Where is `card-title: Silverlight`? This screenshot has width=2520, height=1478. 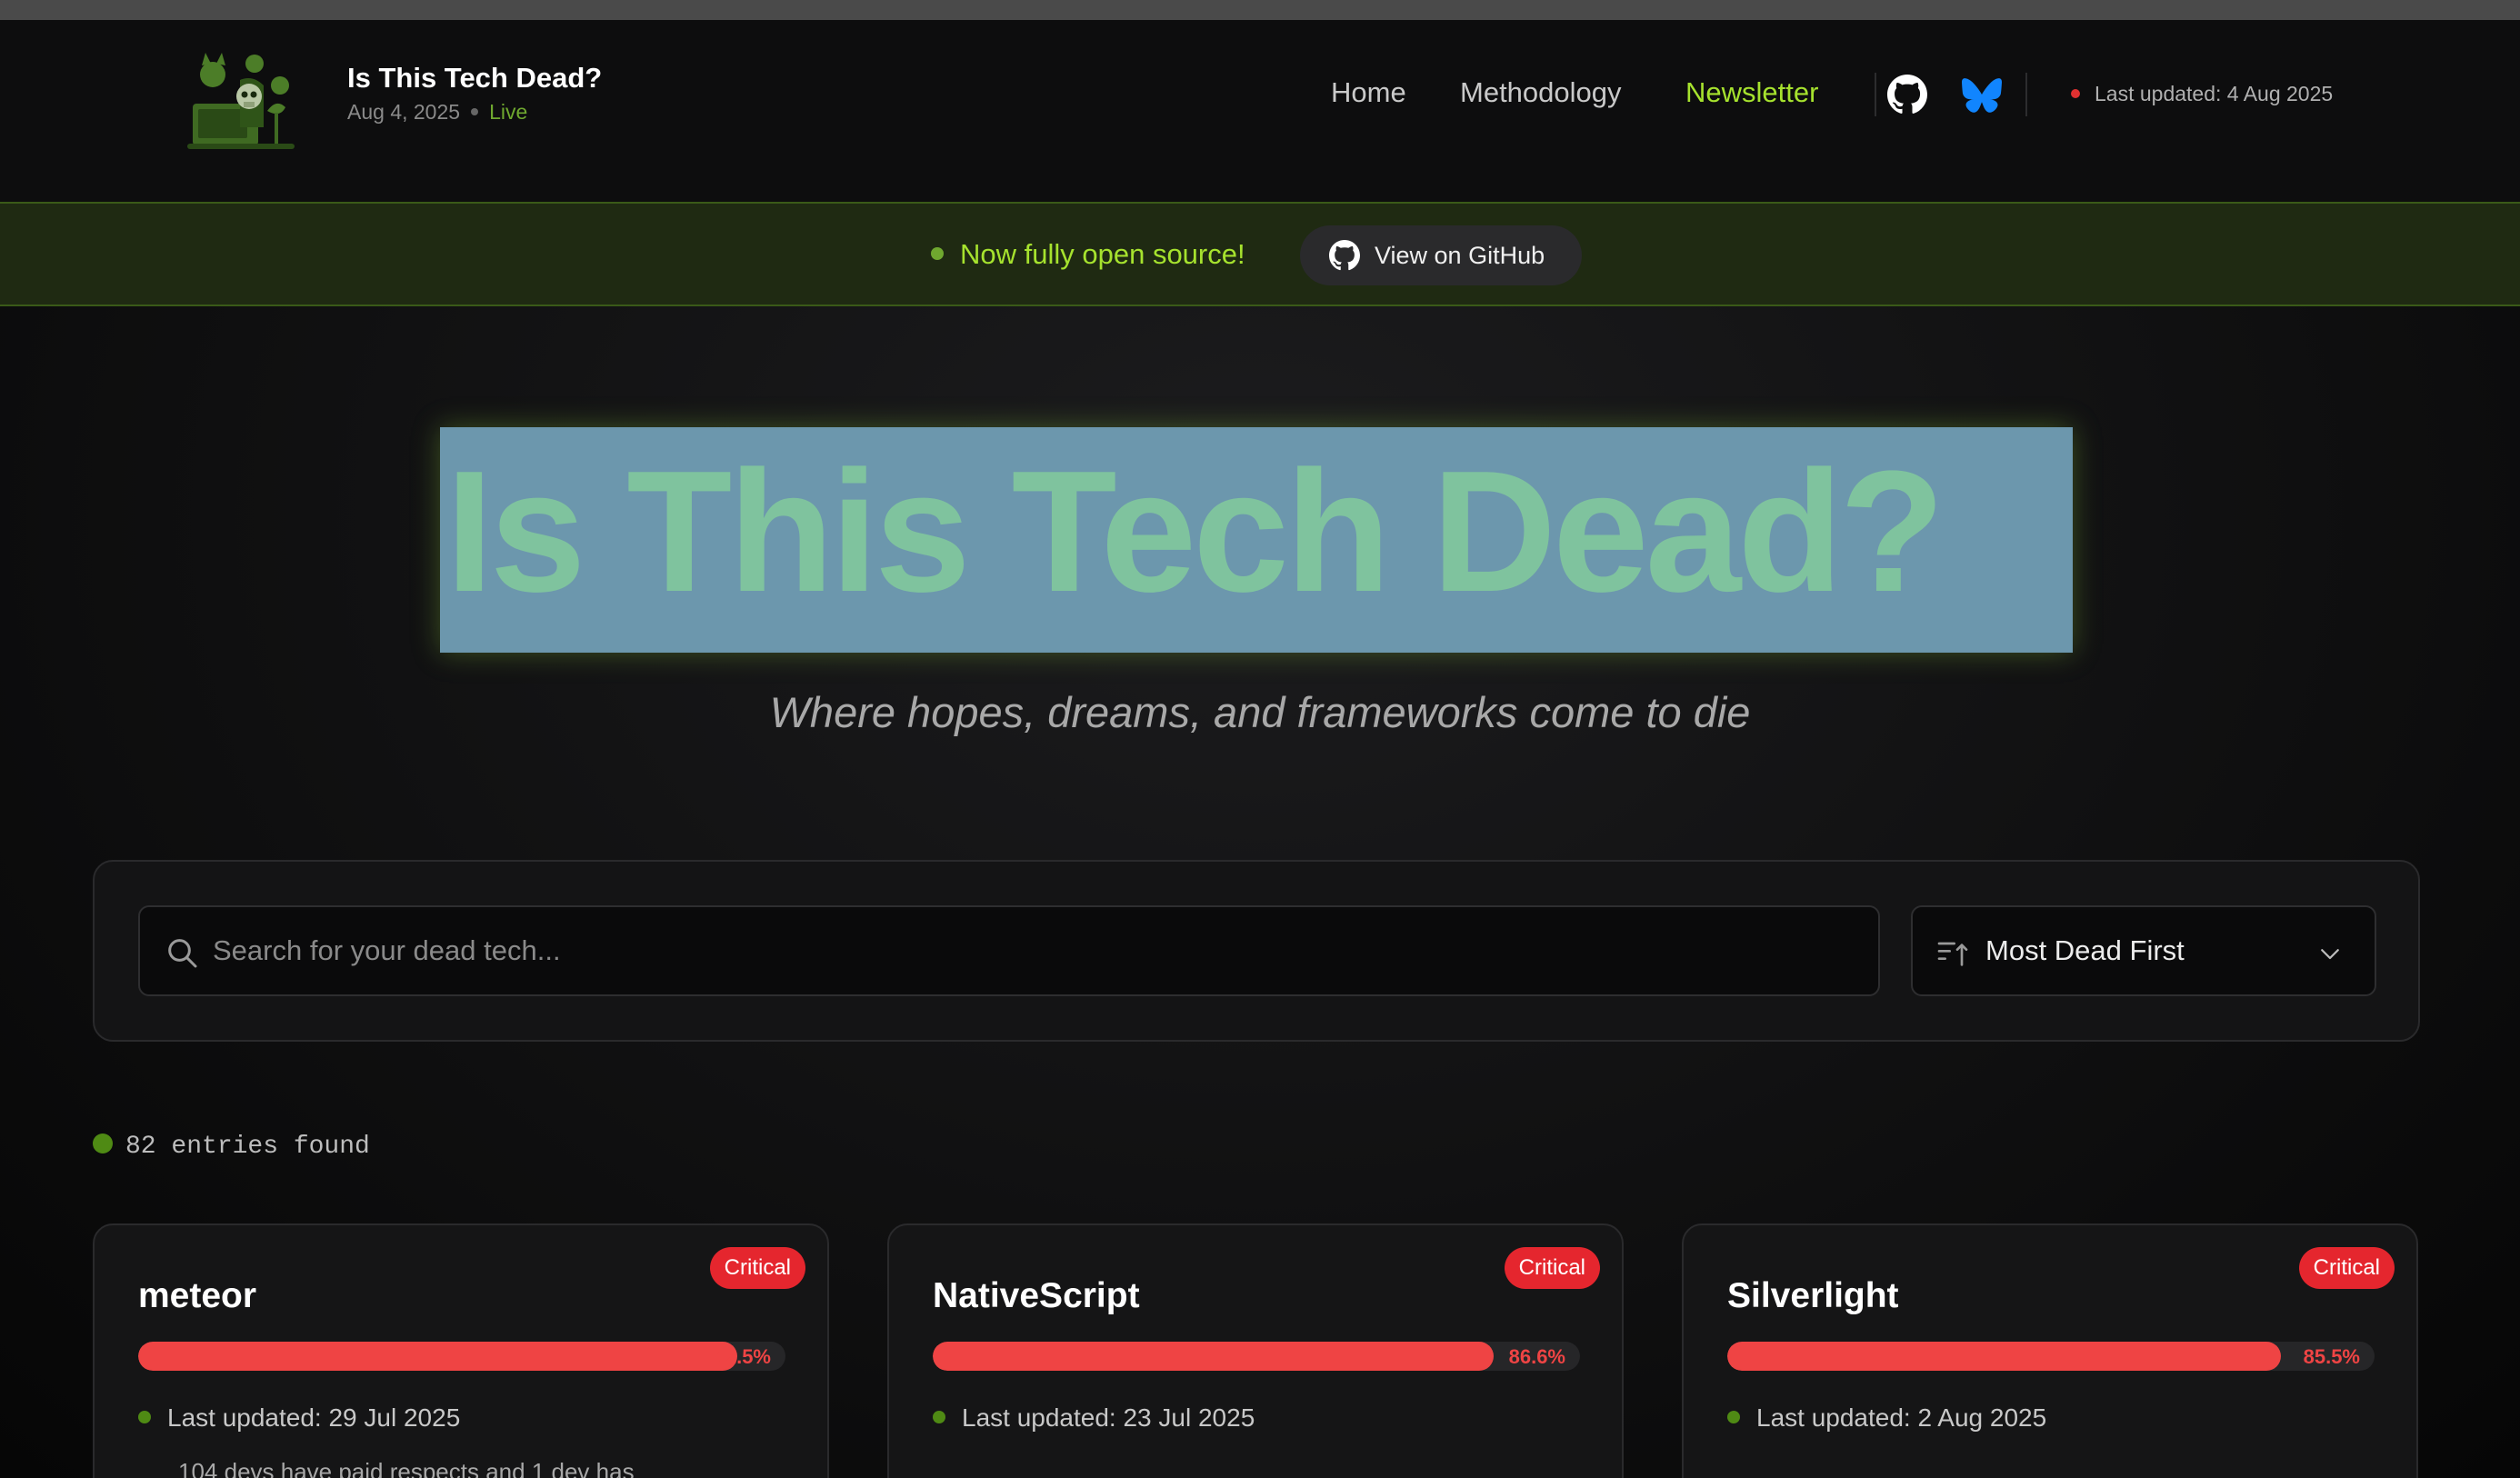 card-title: Silverlight is located at coordinates (1813, 1295).